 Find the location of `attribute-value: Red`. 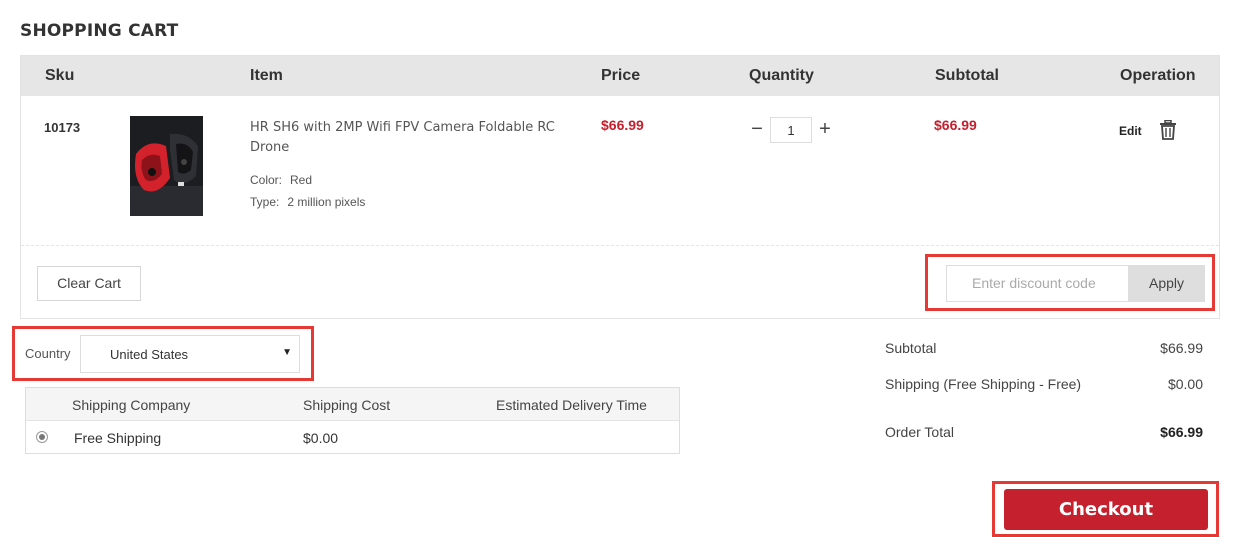

attribute-value: Red is located at coordinates (301, 180).